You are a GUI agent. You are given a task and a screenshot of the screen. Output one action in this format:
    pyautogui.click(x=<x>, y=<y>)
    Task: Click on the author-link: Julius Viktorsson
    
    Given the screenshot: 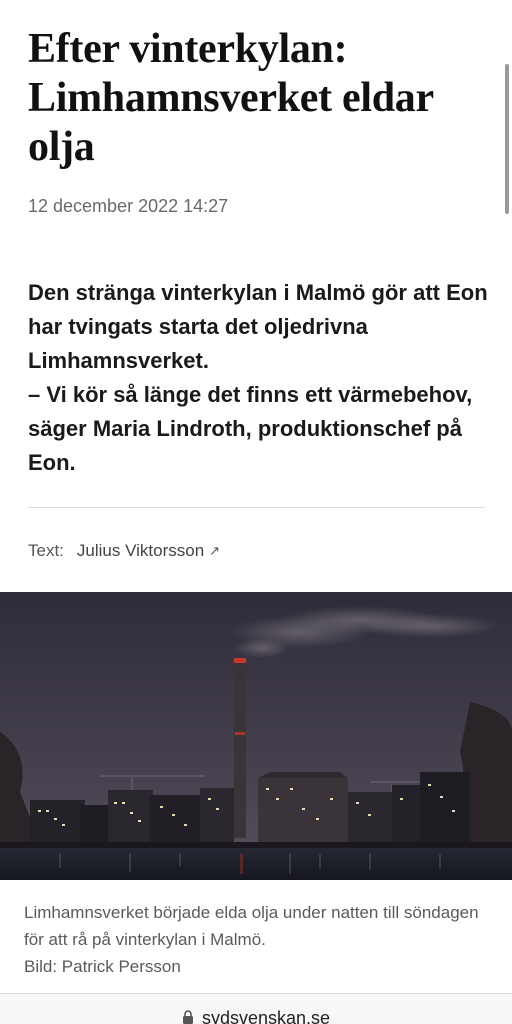 What is the action you would take?
    pyautogui.click(x=140, y=551)
    